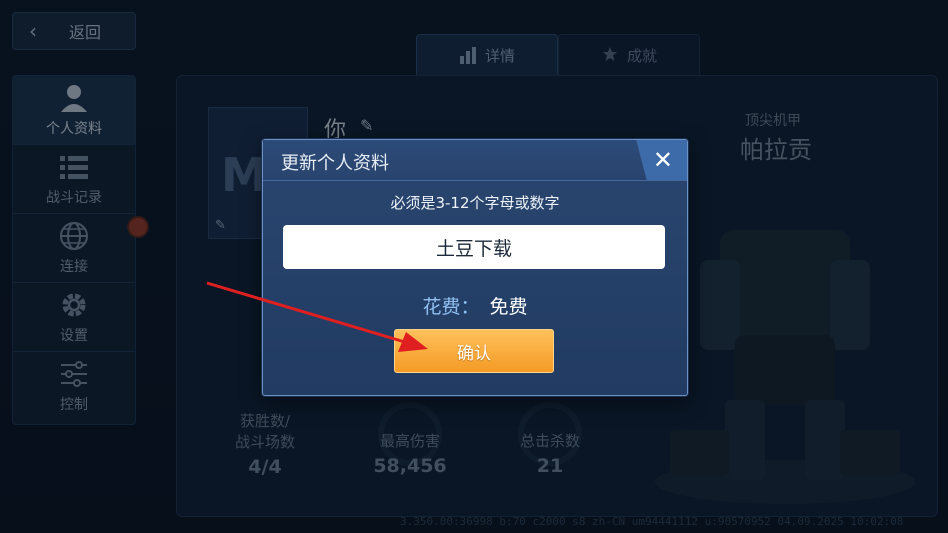 The height and width of the screenshot is (533, 948). Describe the element at coordinates (475, 203) in the screenshot. I see `input-hint: 必须是3-12个字母或数字` at that location.